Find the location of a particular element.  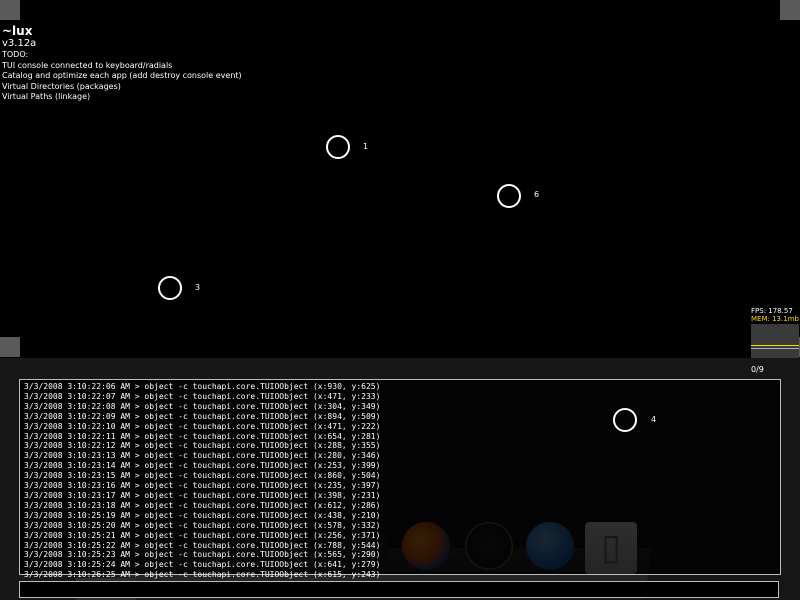

todo-item: Virtual Paths (linkage) is located at coordinates (46, 96).